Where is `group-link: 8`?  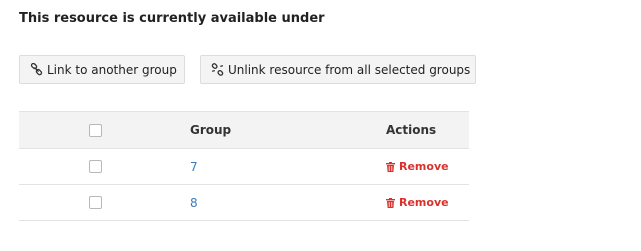
group-link: 8 is located at coordinates (194, 203).